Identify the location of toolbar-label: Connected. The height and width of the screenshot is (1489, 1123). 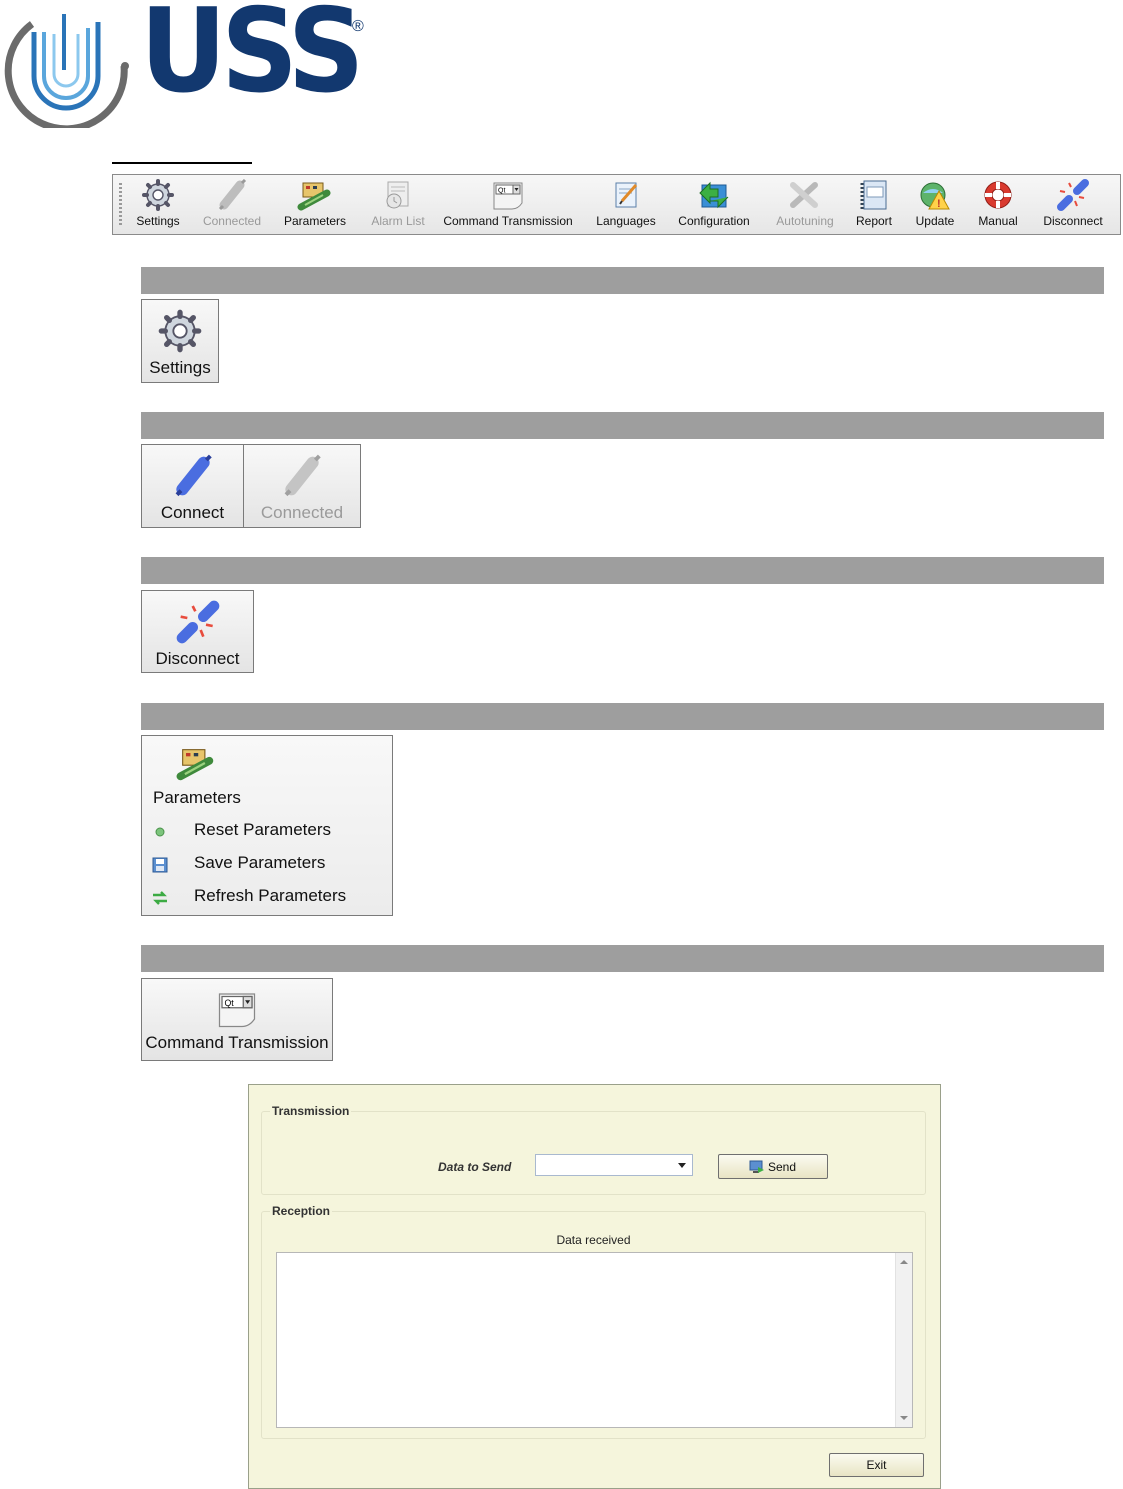
(232, 221).